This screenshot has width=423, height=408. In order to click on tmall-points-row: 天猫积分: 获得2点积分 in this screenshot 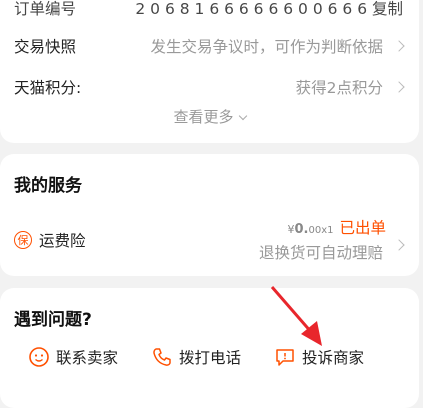, I will do `click(209, 87)`.